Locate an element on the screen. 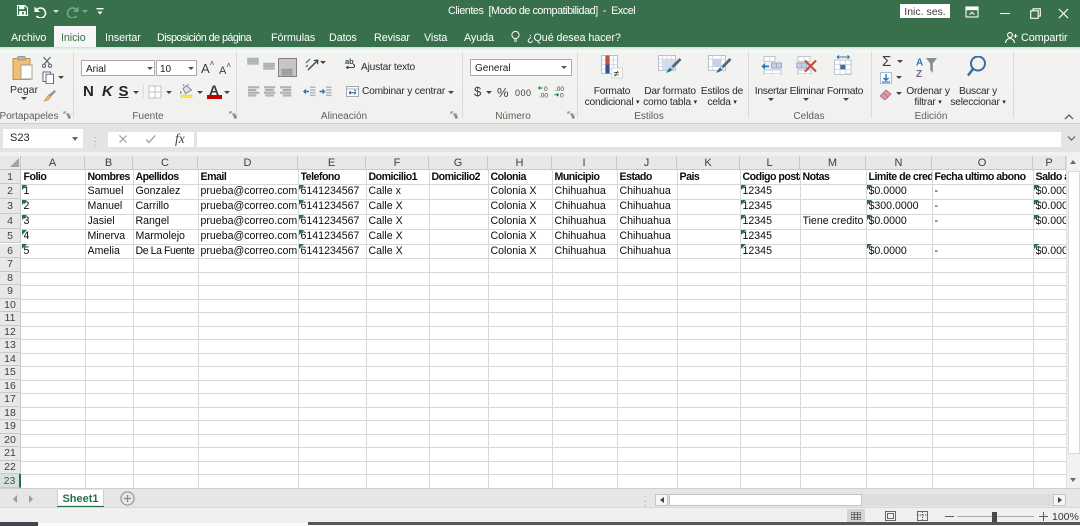 The height and width of the screenshot is (526, 1080). svg-text: A is located at coordinates (919, 63).